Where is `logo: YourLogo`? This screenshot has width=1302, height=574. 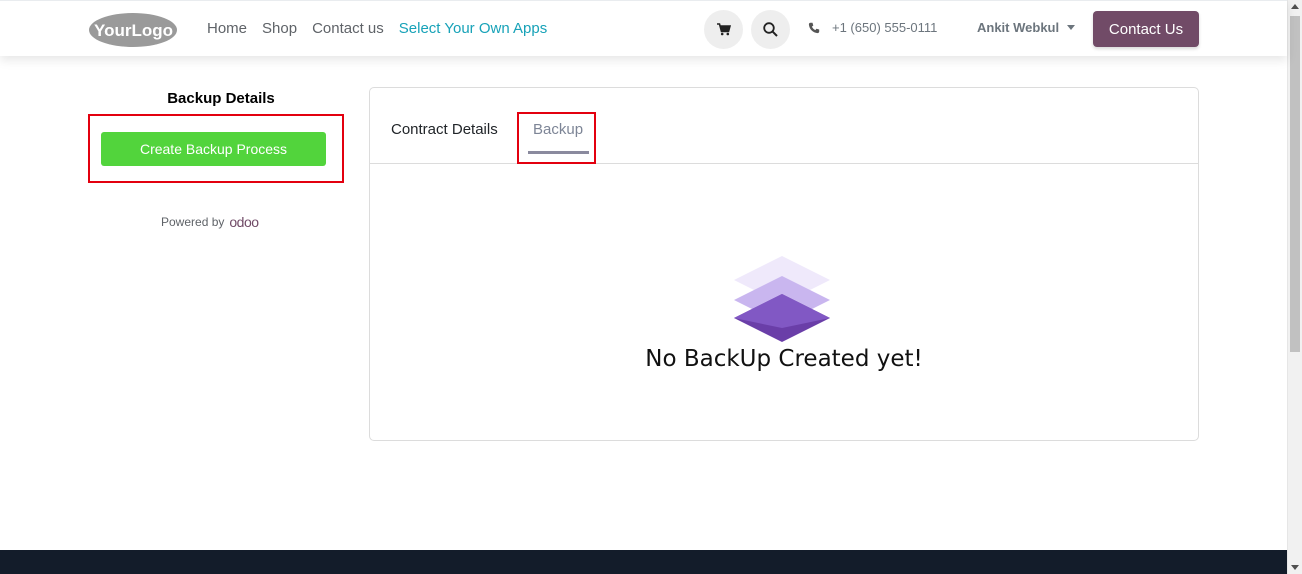
logo: YourLogo is located at coordinates (133, 30).